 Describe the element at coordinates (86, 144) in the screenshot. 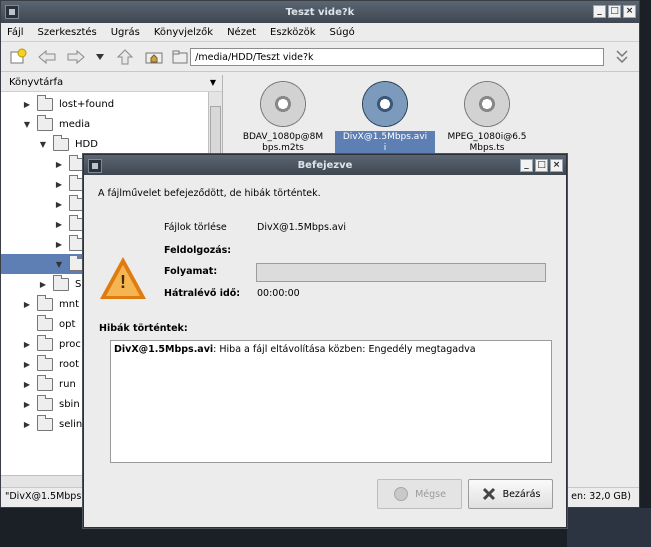

I see `tree-item-label: HDD` at that location.